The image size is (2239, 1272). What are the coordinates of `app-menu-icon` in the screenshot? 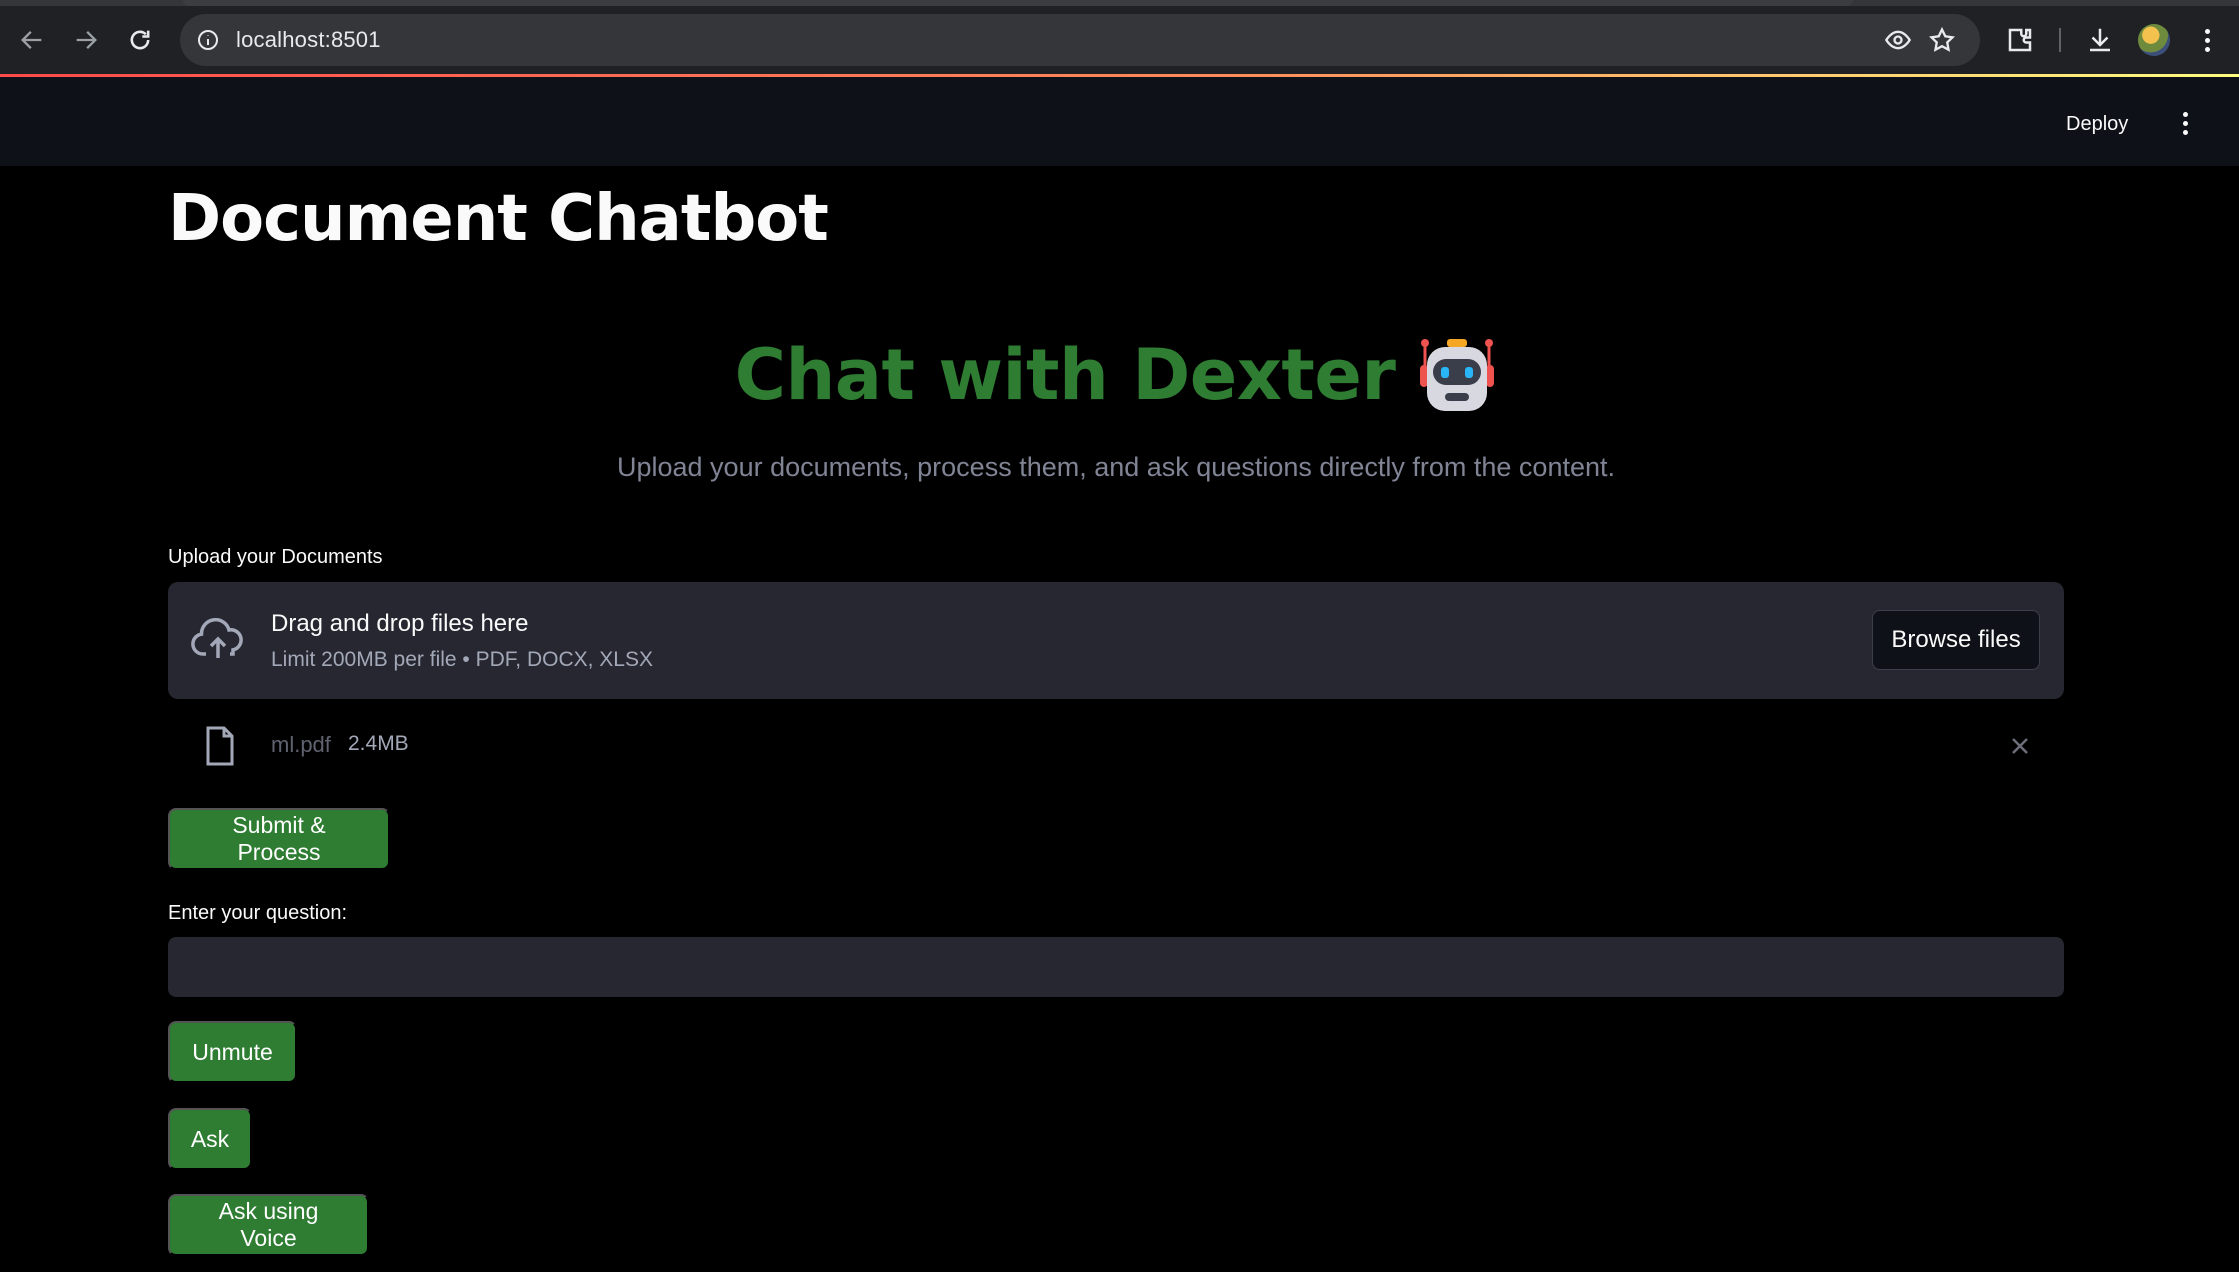 It's located at (2185, 123).